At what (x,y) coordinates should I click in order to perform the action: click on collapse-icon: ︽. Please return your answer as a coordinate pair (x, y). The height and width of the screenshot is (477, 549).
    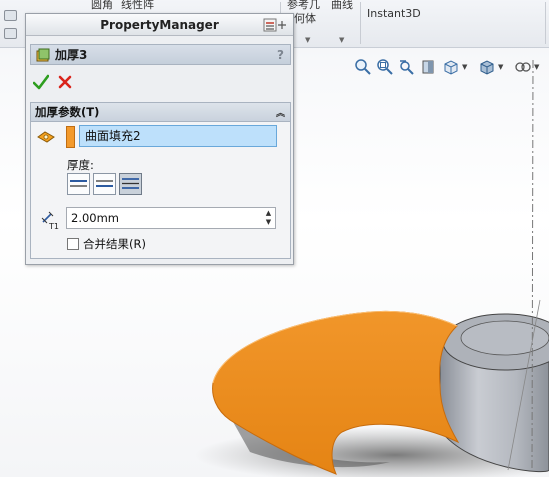
    Looking at the image, I should click on (280, 112).